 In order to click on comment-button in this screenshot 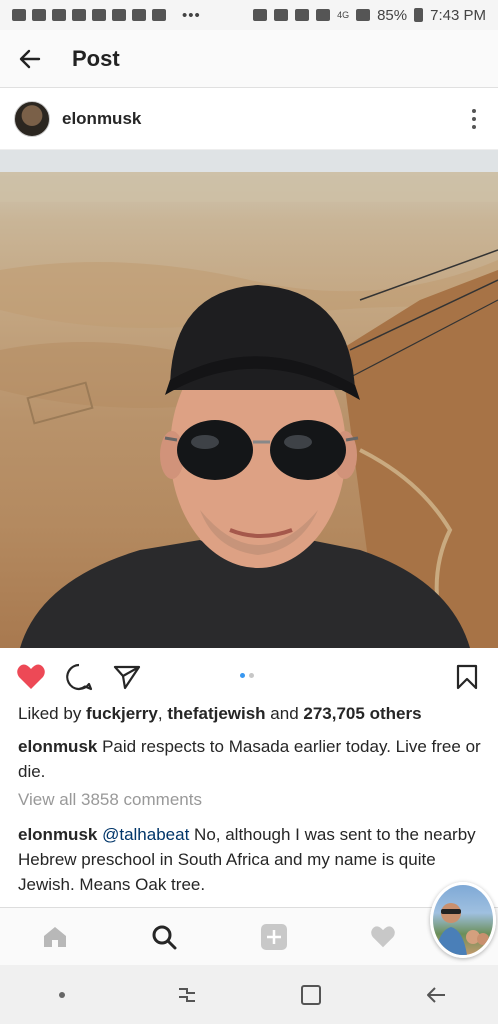, I will do `click(79, 677)`.